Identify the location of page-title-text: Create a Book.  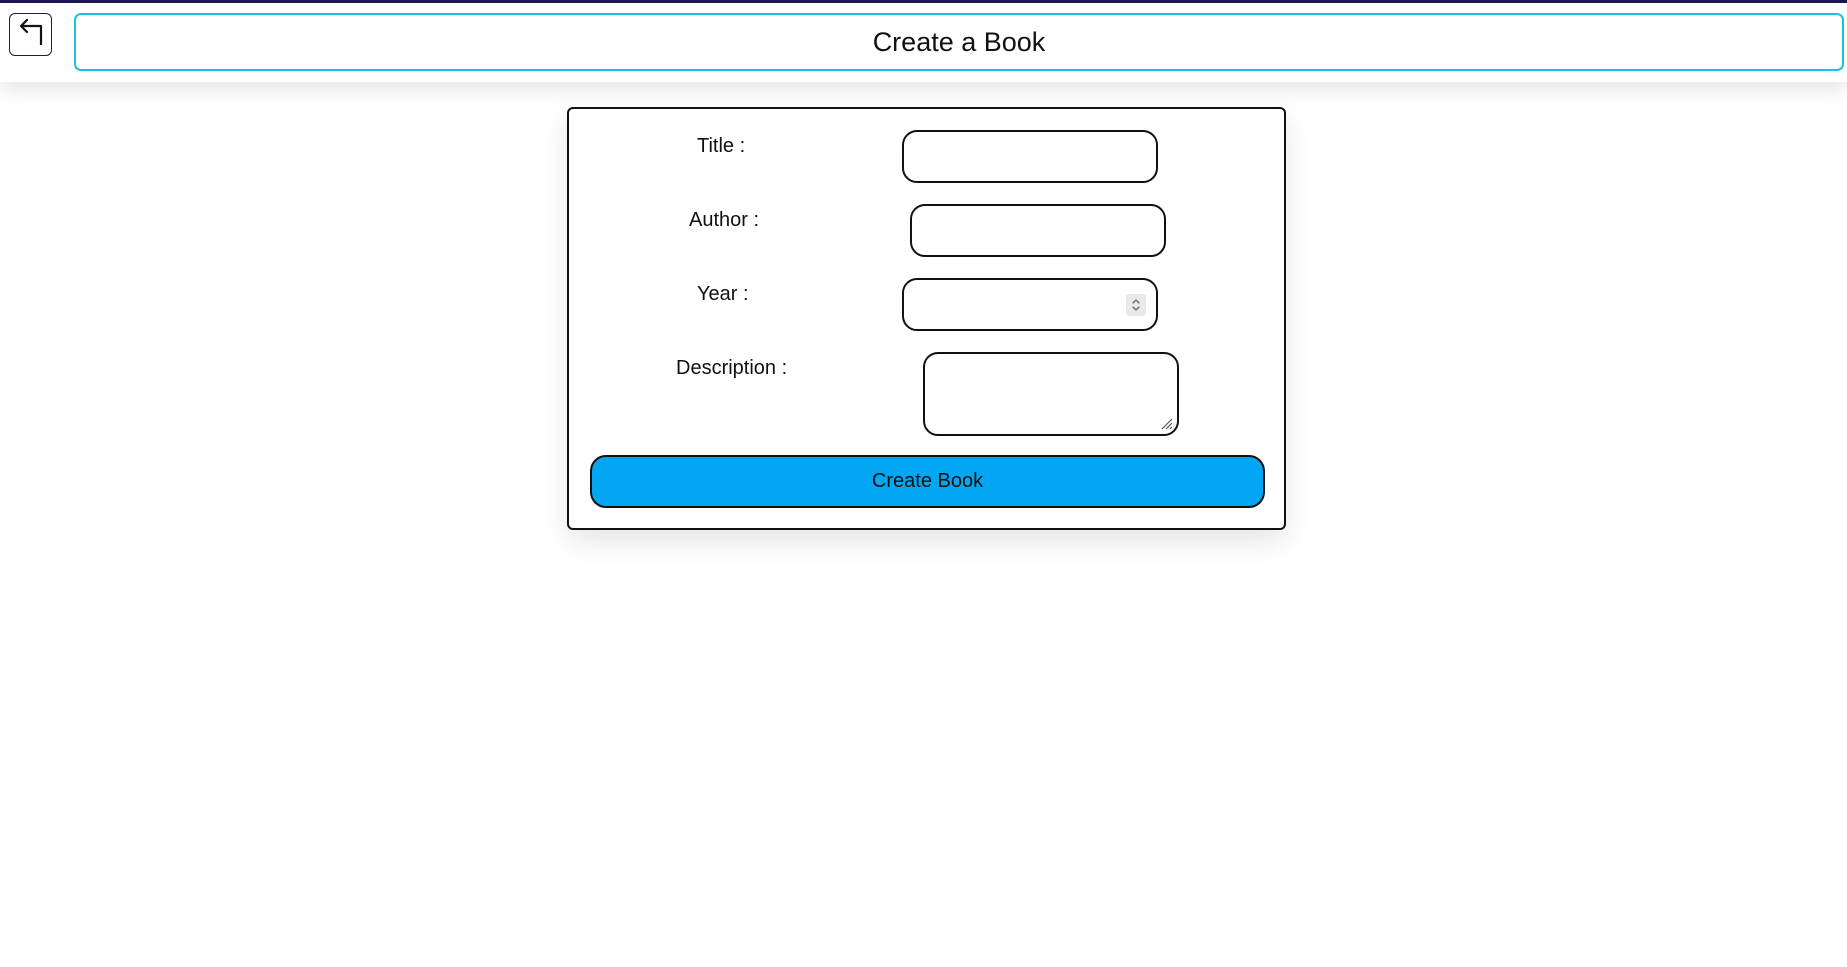
(959, 41).